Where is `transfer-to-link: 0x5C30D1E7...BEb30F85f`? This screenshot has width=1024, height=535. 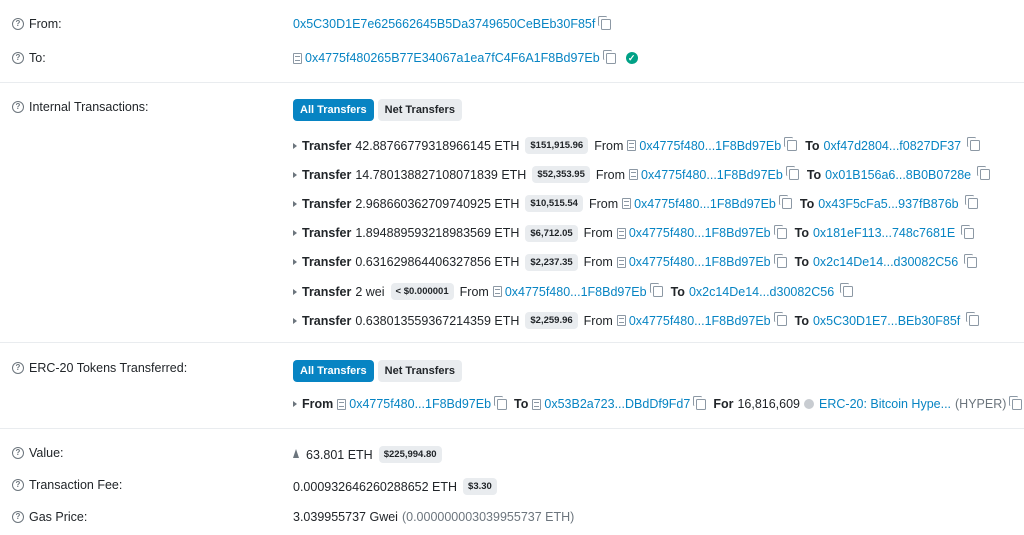 transfer-to-link: 0x5C30D1E7...BEb30F85f is located at coordinates (886, 321).